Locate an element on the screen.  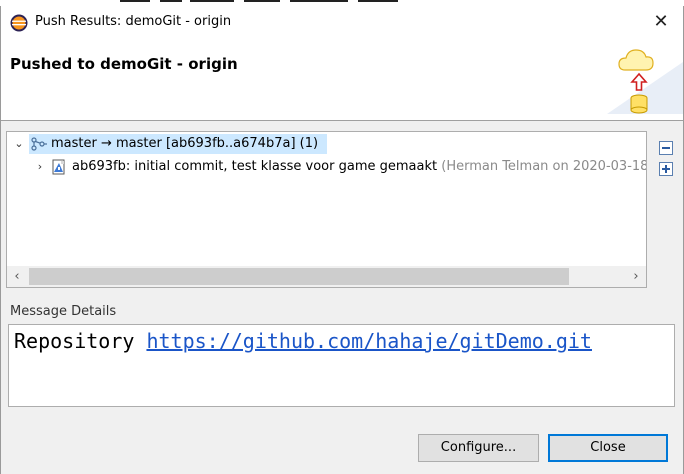
title-bar: Push Results: demoGit - origin ✕ is located at coordinates (342, 22).